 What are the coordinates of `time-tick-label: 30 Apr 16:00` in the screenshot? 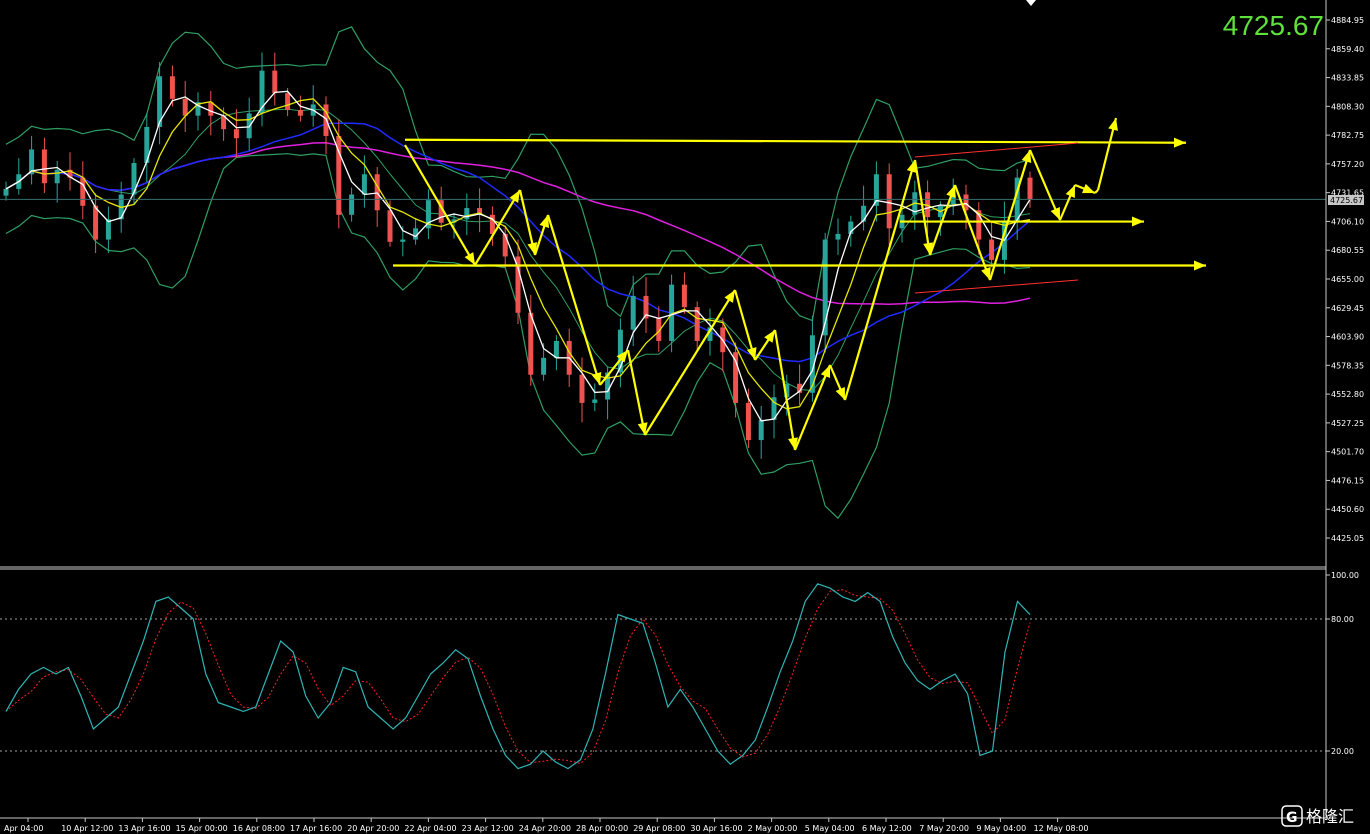 It's located at (716, 828).